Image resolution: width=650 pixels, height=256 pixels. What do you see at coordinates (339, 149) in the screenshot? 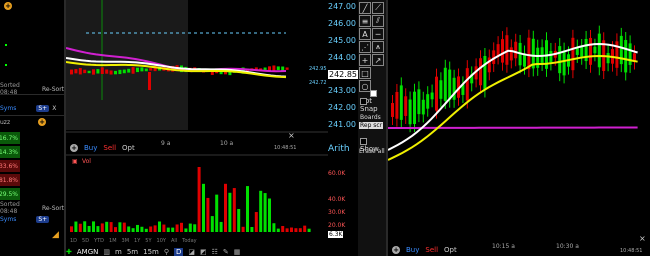
I see `arith-button: Arith` at bounding box center [339, 149].